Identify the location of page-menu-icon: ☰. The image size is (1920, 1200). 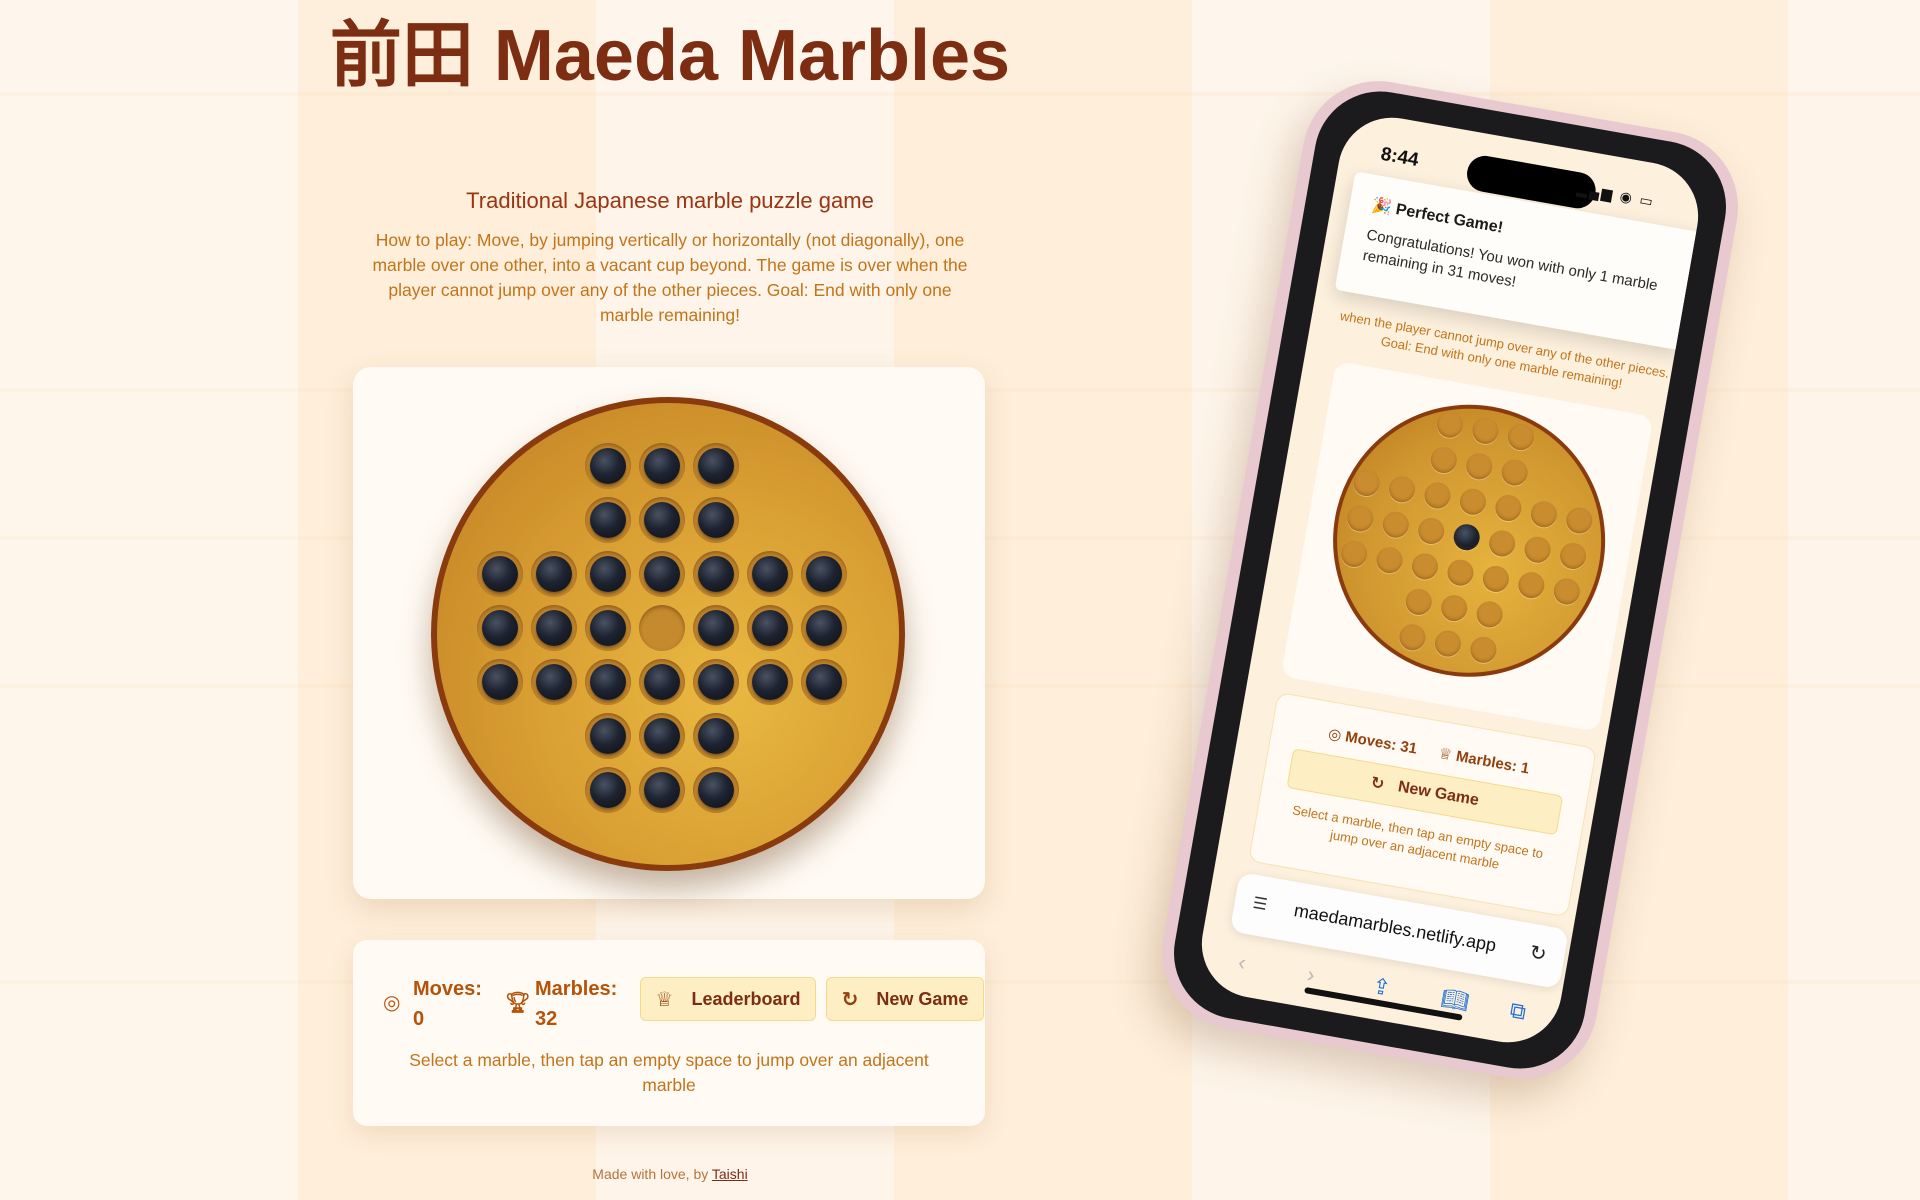
(1260, 904).